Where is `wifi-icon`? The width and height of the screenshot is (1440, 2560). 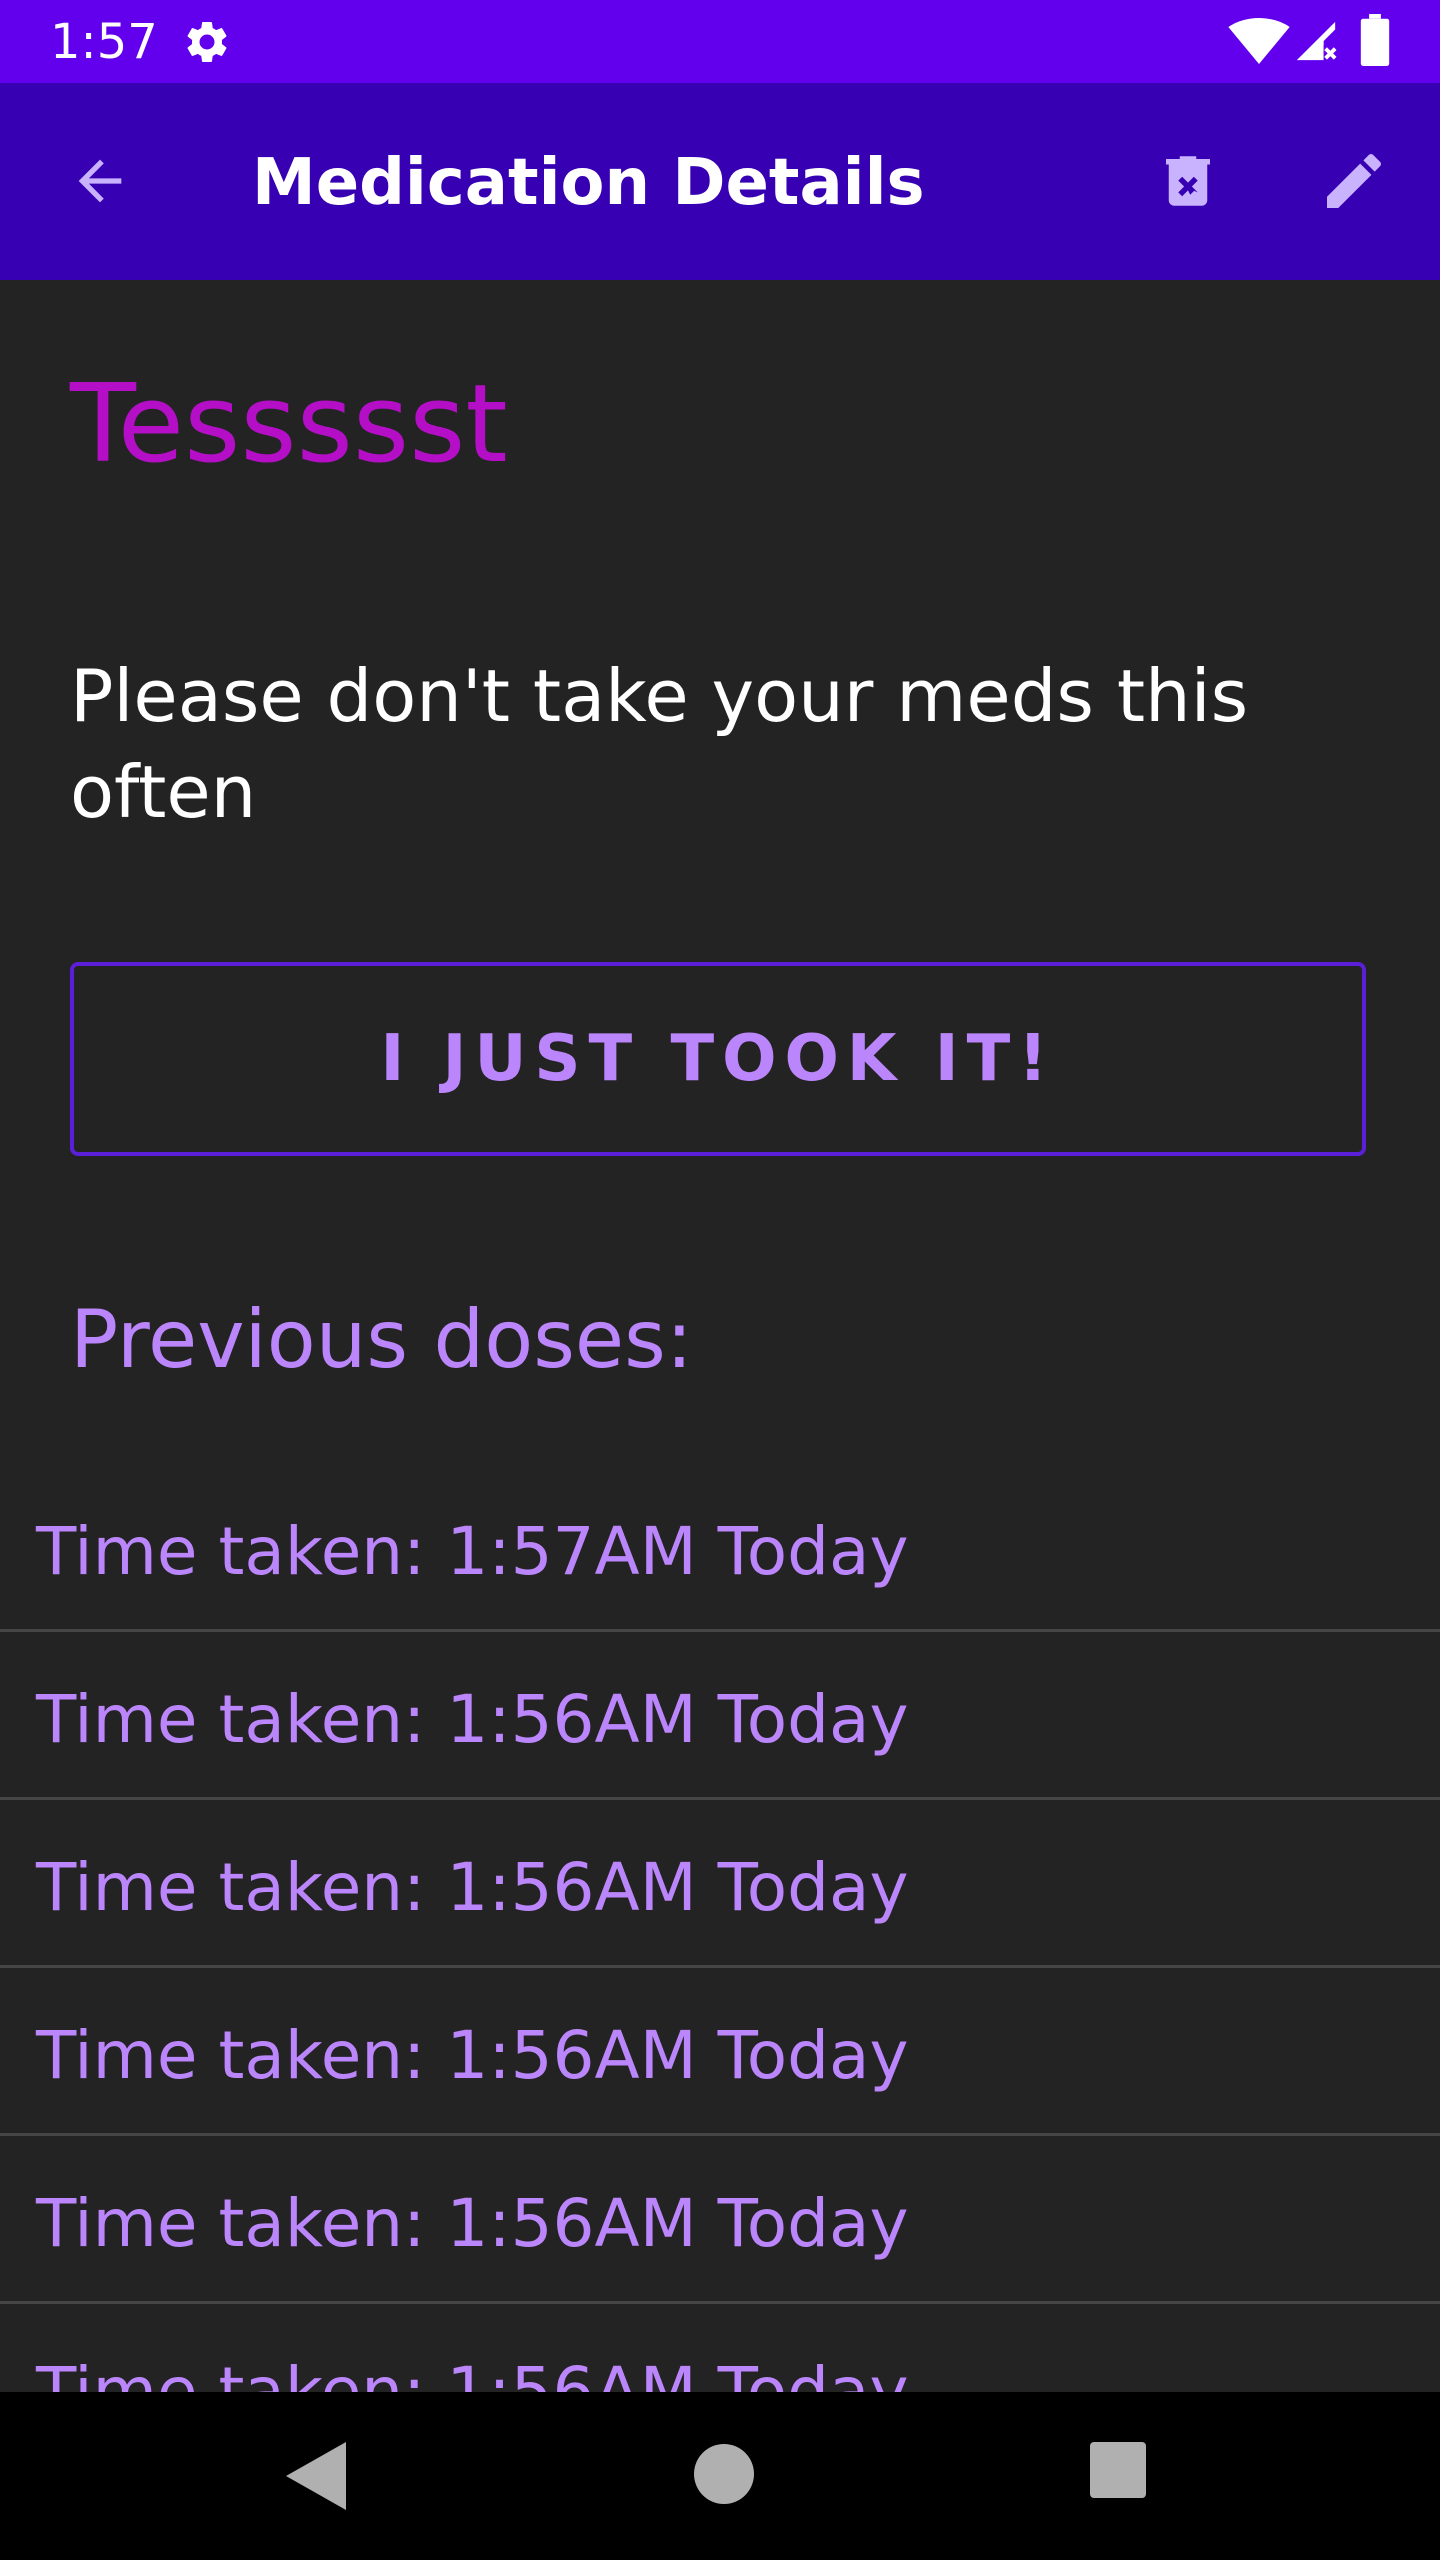
wifi-icon is located at coordinates (1259, 41).